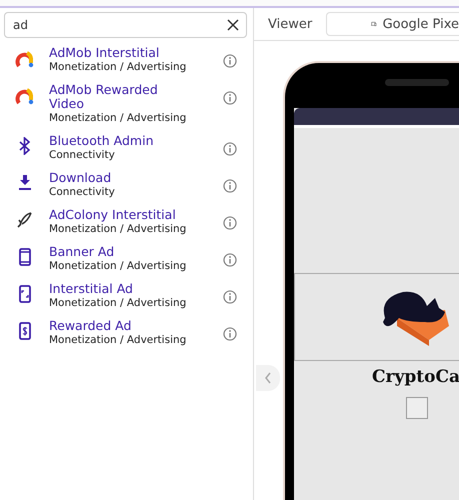 Image resolution: width=459 pixels, height=500 pixels. What do you see at coordinates (104, 53) in the screenshot?
I see `component-name: AdMob Interstitial` at bounding box center [104, 53].